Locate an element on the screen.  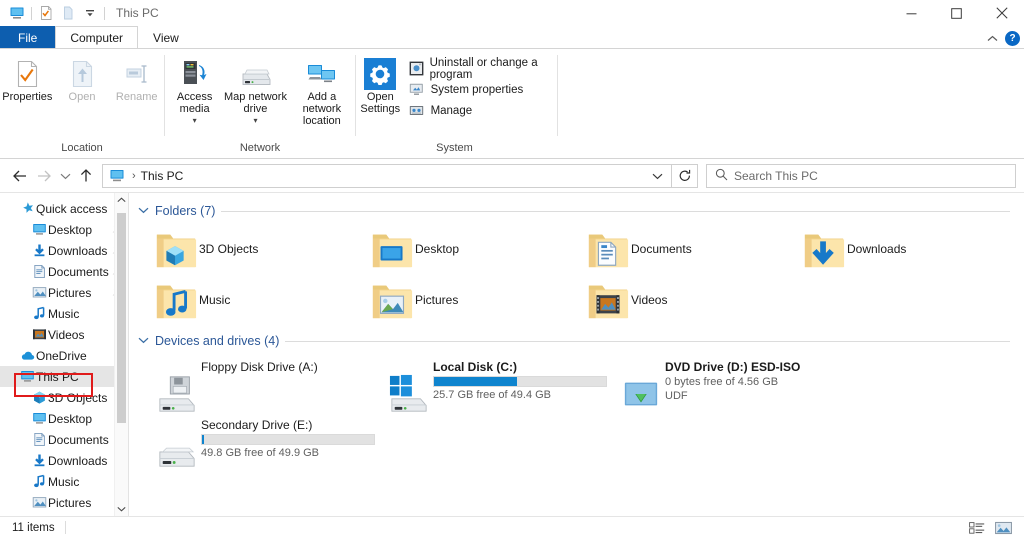
sidebar-item-label: Videos is located at coordinates (66, 334).